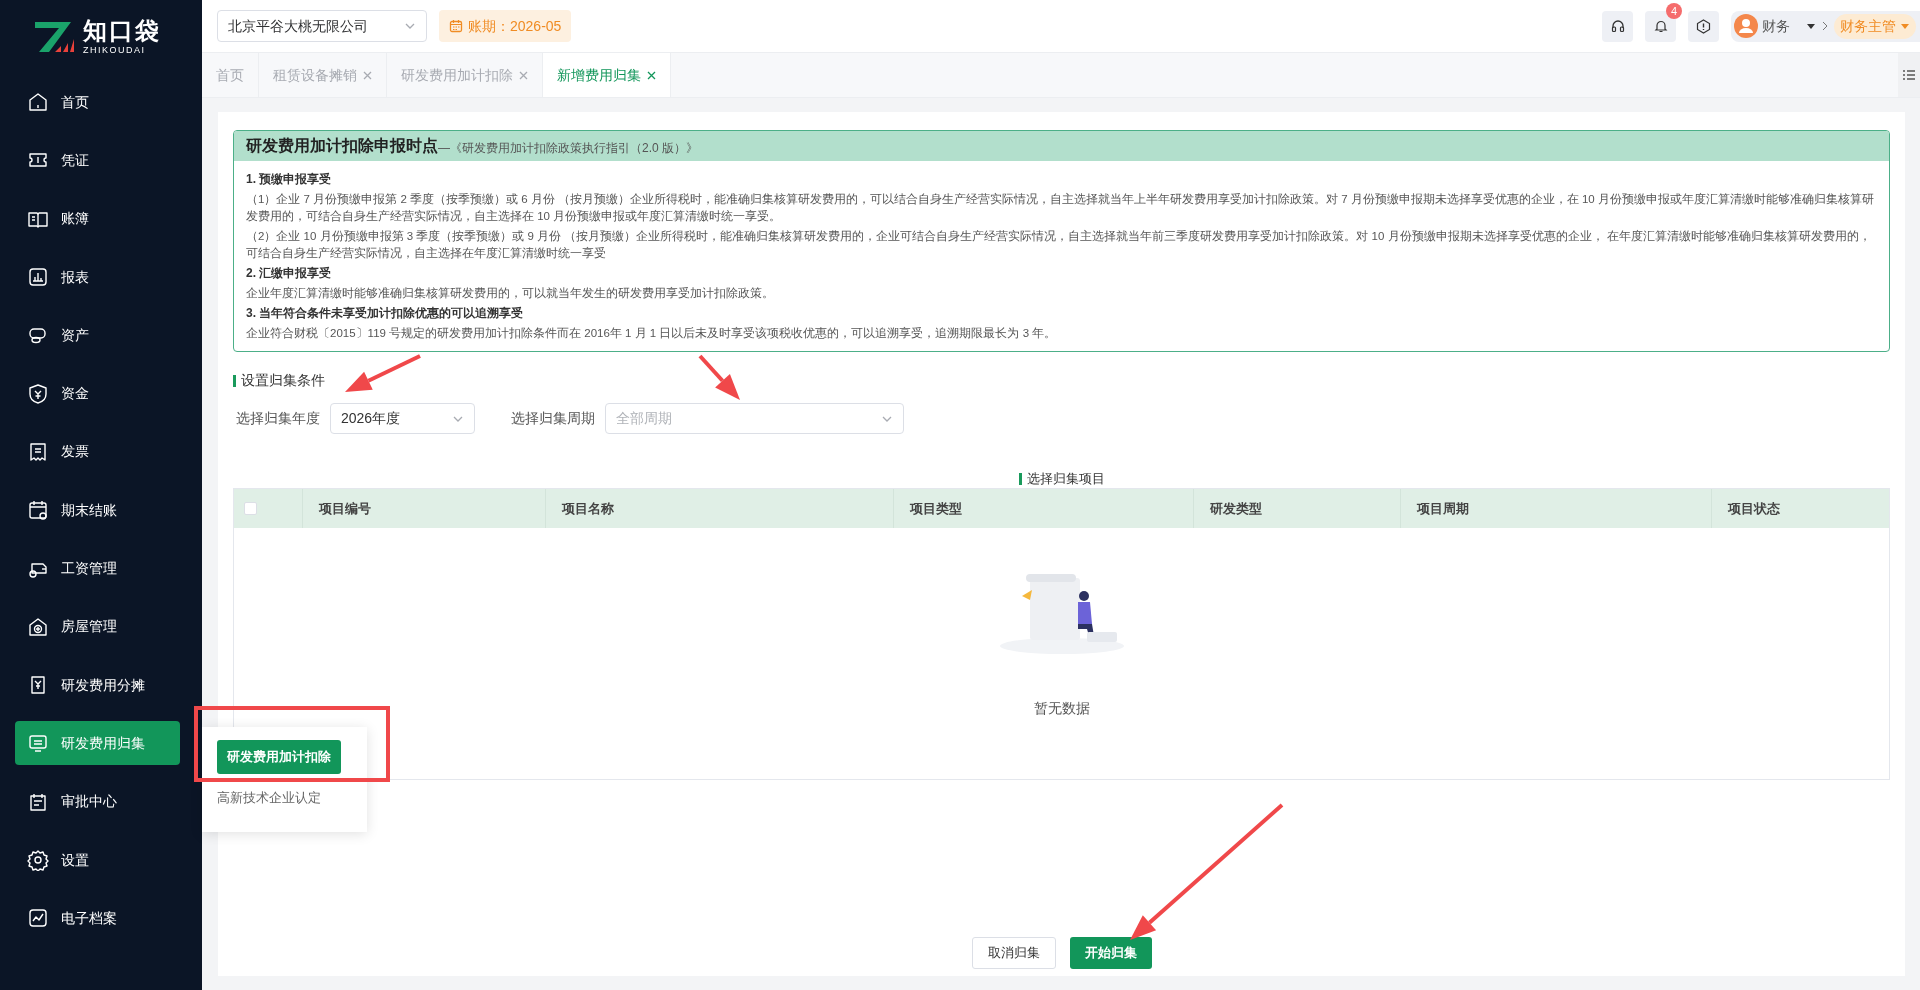 Image resolution: width=1920 pixels, height=990 pixels. I want to click on sidebar-item: 发票, so click(97, 451).